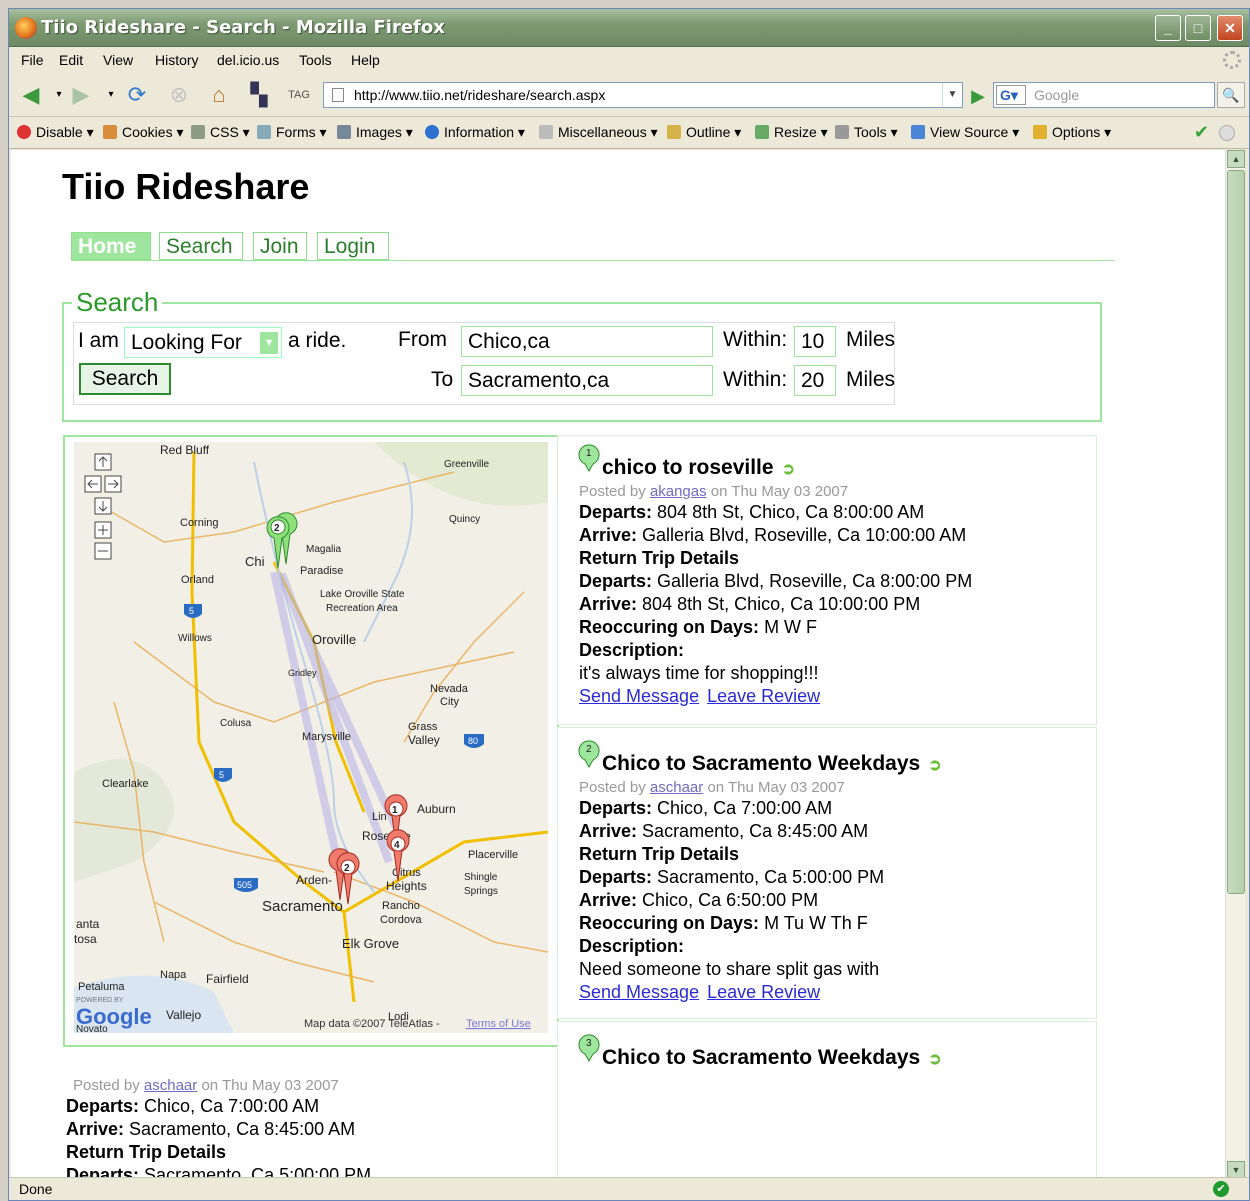 The width and height of the screenshot is (1250, 1201). Describe the element at coordinates (201, 246) in the screenshot. I see `tab-search: Search` at that location.